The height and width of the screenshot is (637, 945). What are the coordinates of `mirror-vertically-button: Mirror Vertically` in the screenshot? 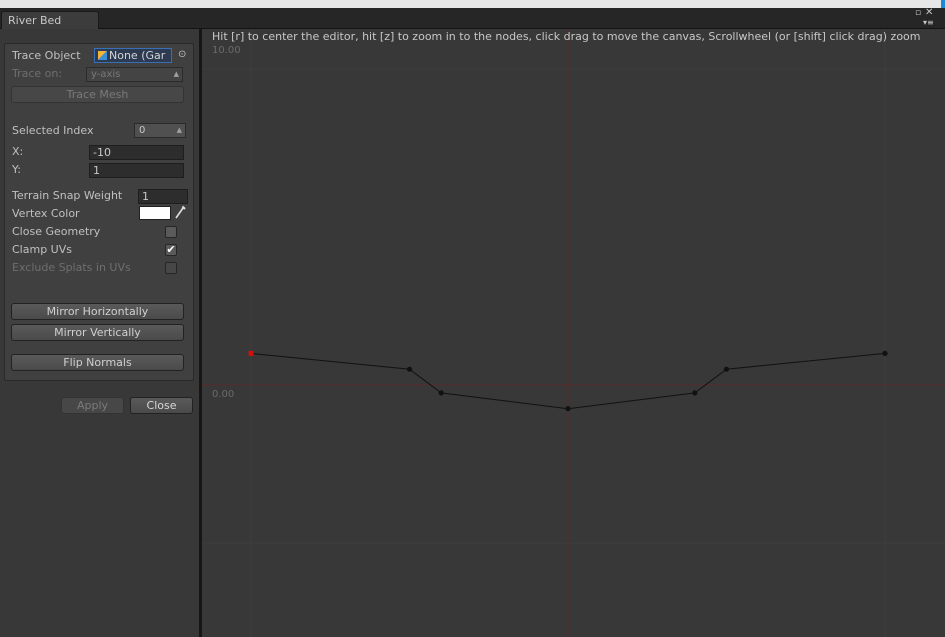 It's located at (97, 332).